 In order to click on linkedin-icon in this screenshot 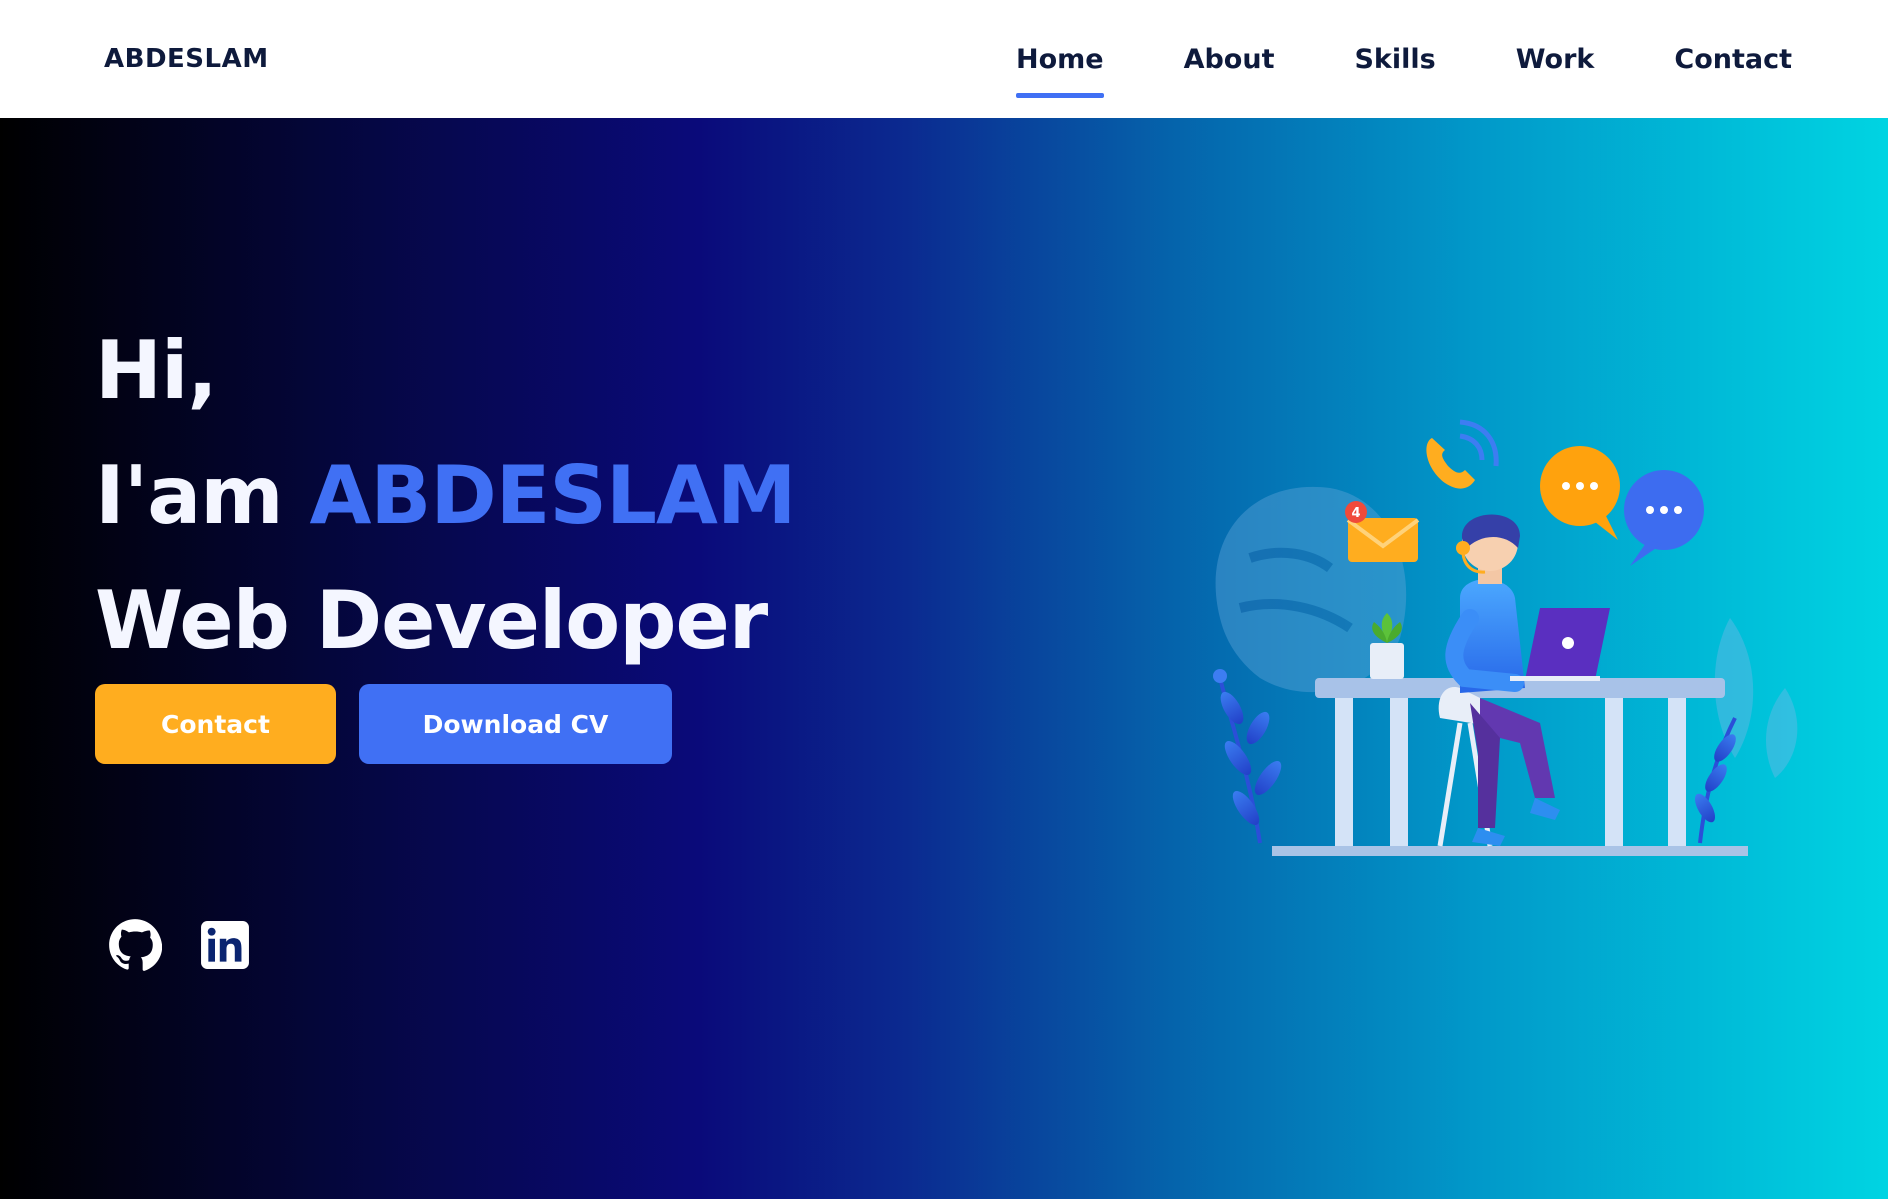, I will do `click(225, 945)`.